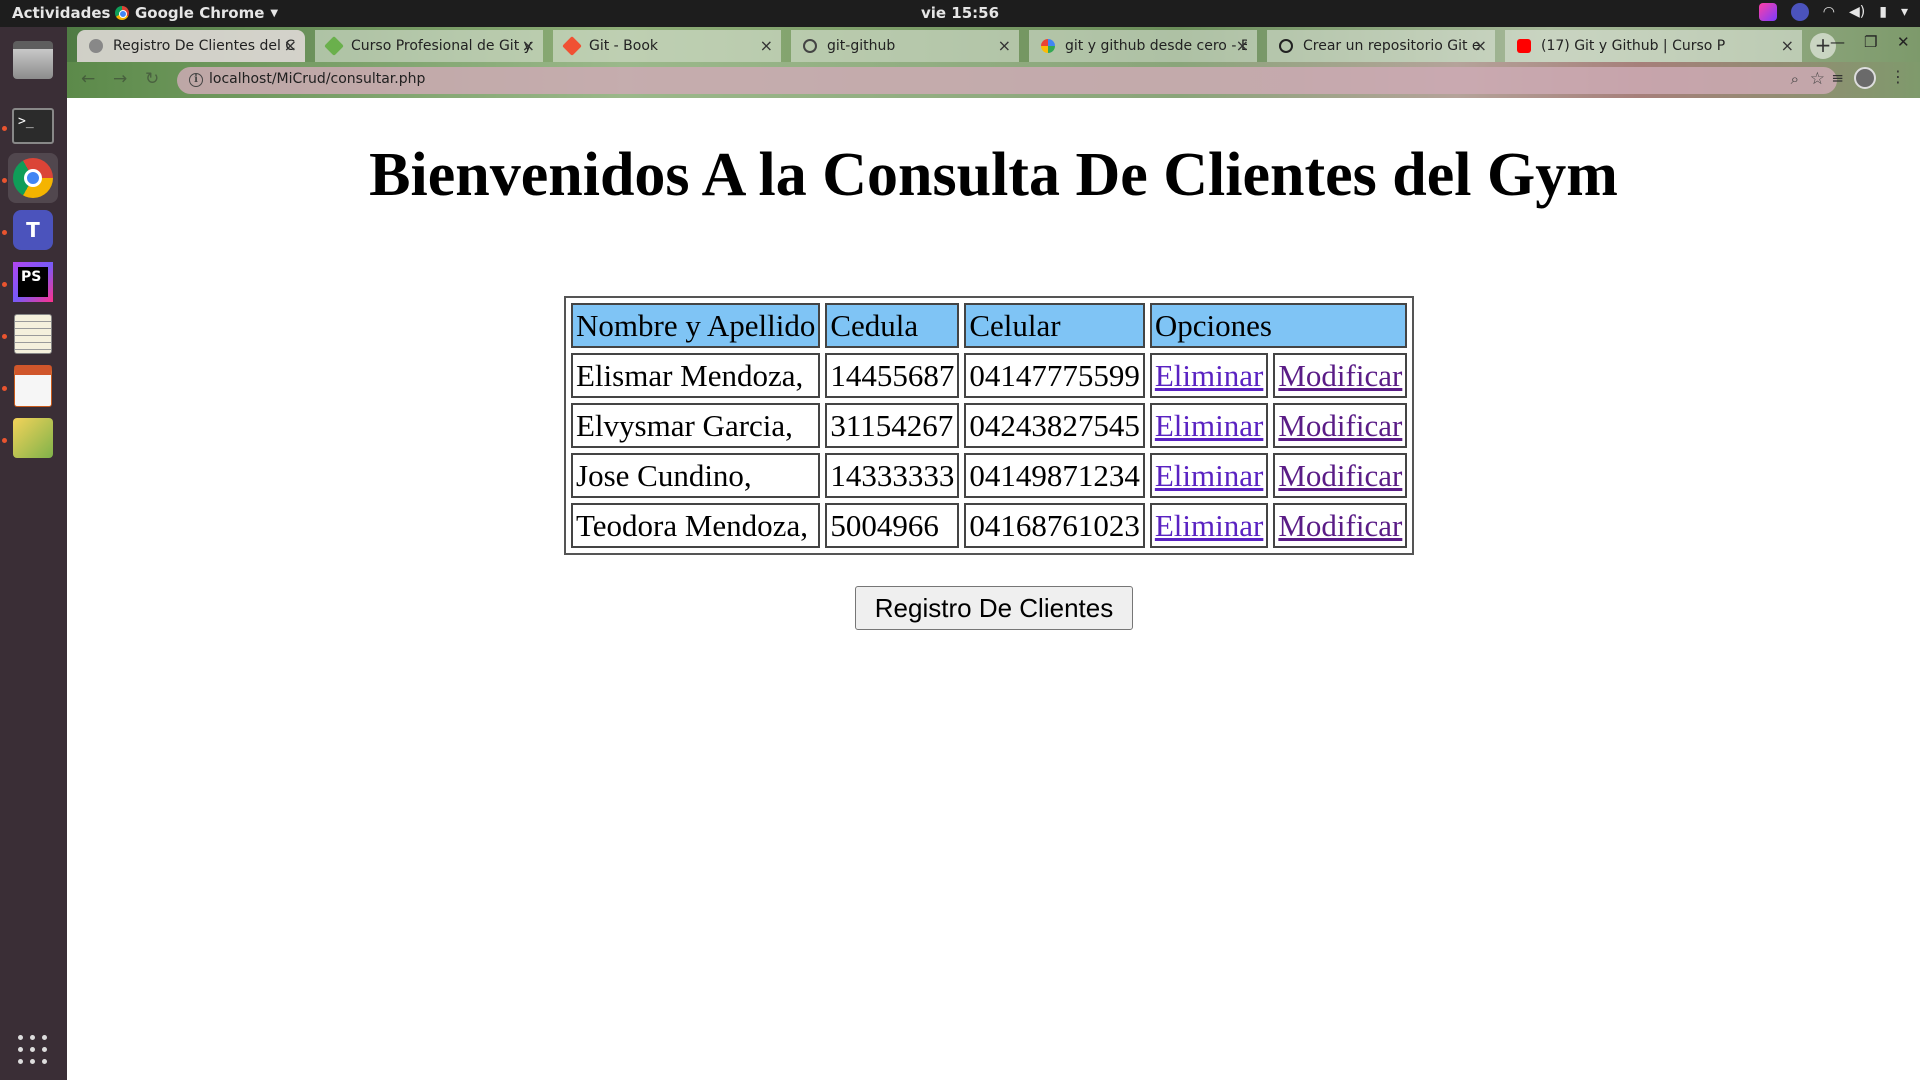  I want to click on terminal-icon: >_, so click(33, 126).